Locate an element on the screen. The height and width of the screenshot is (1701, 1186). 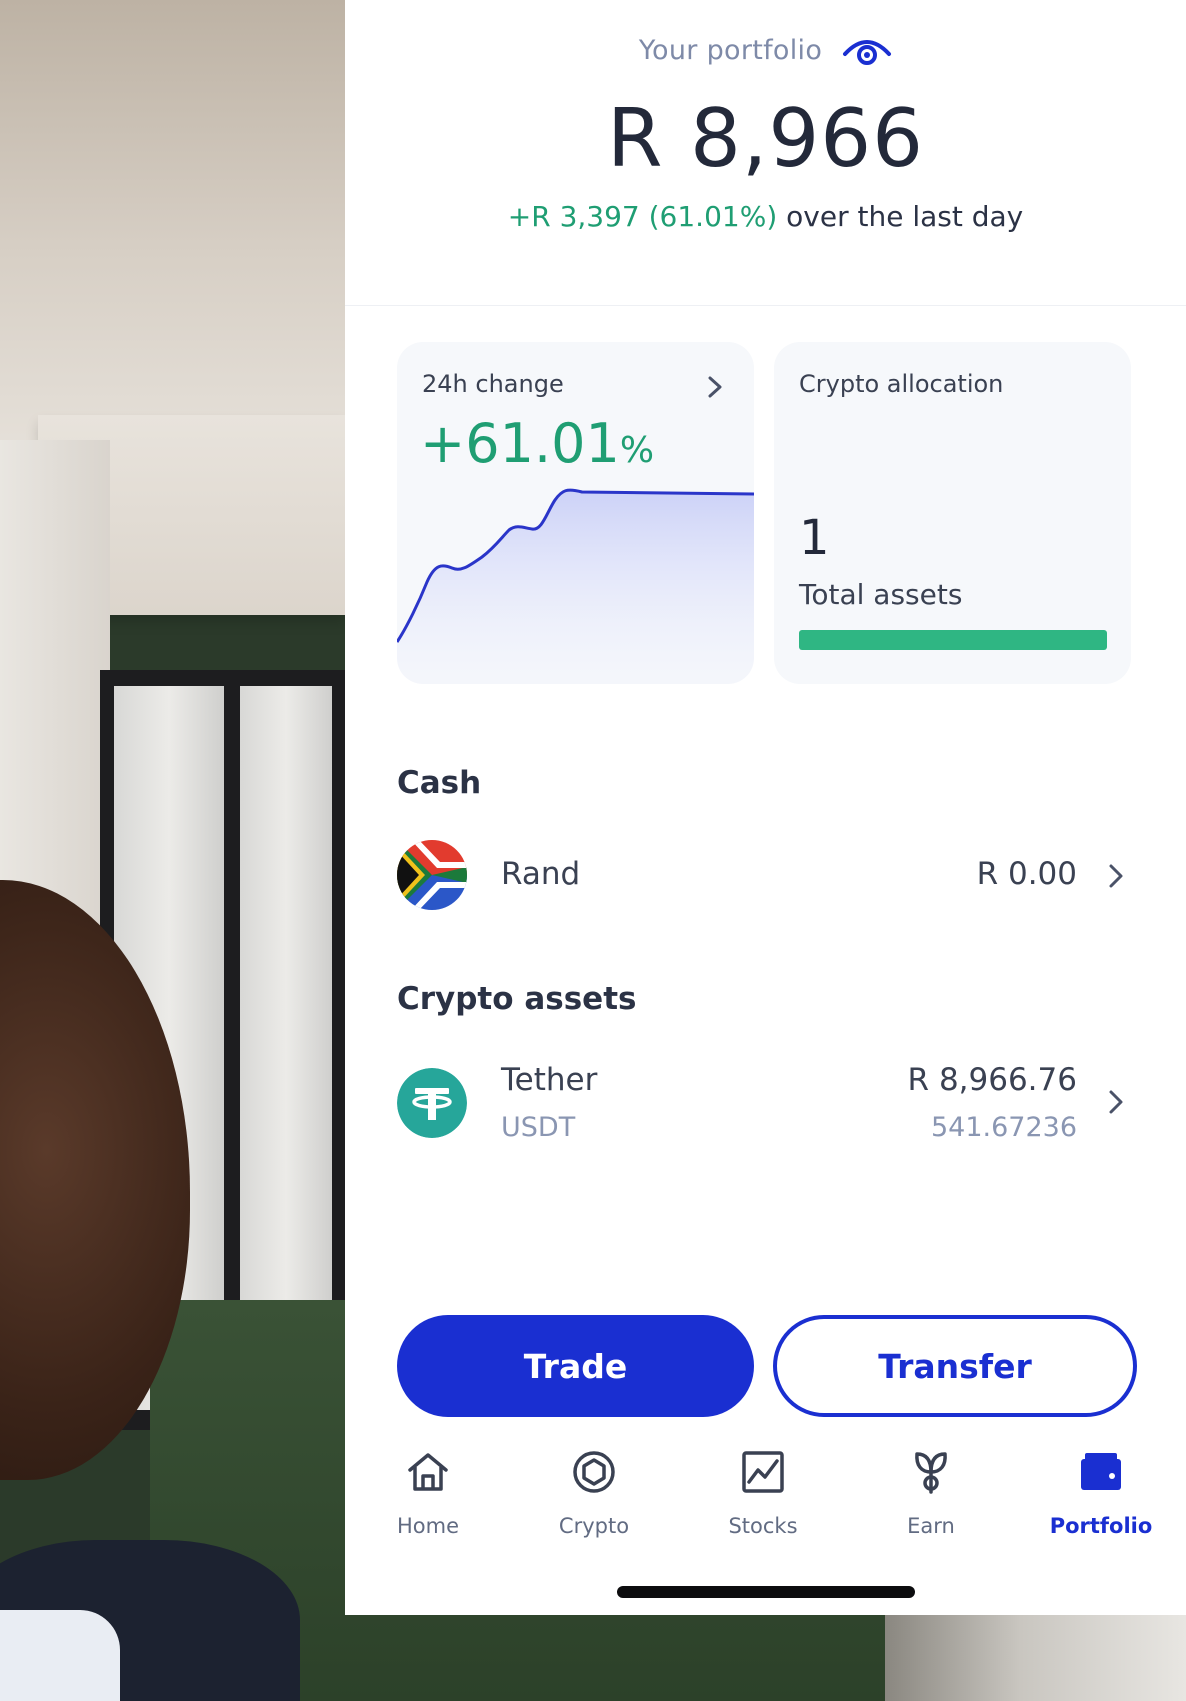
cash-section-title: Cash is located at coordinates (439, 783).